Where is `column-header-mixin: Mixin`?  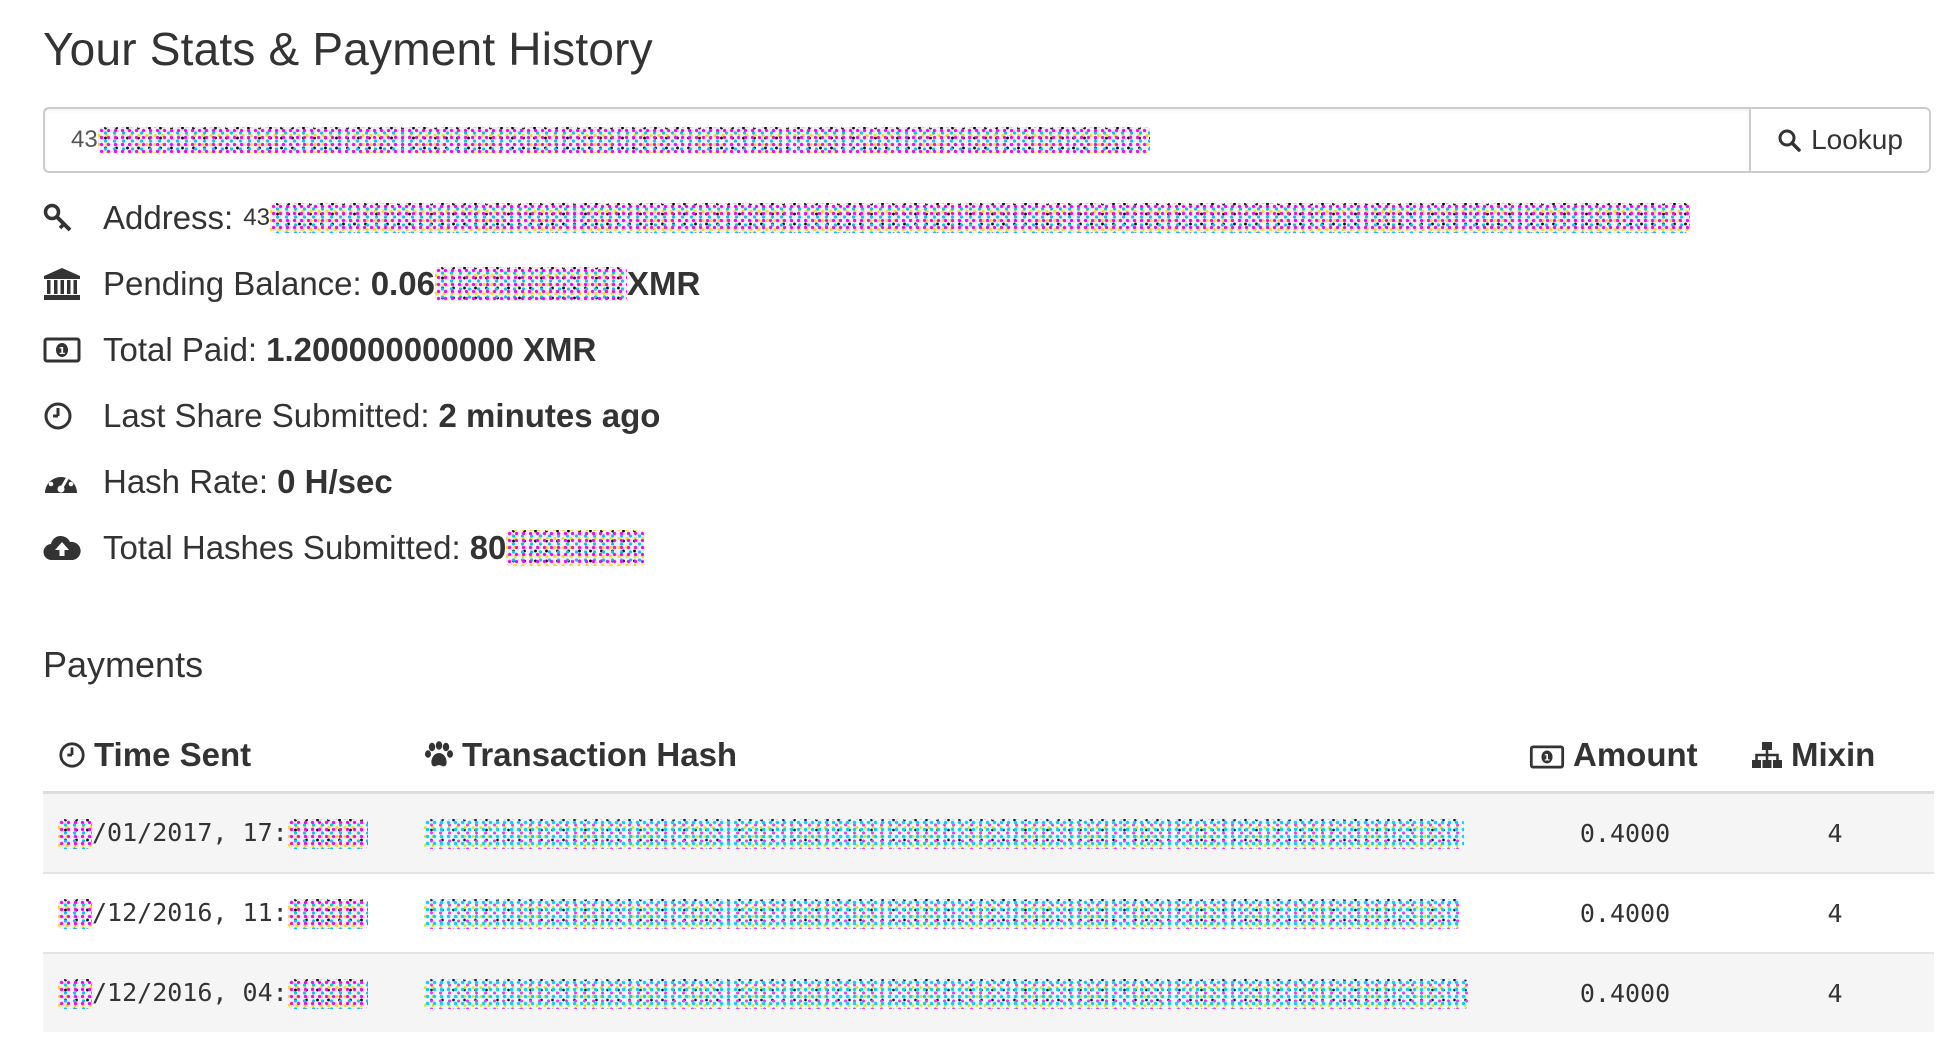 column-header-mixin: Mixin is located at coordinates (1835, 758).